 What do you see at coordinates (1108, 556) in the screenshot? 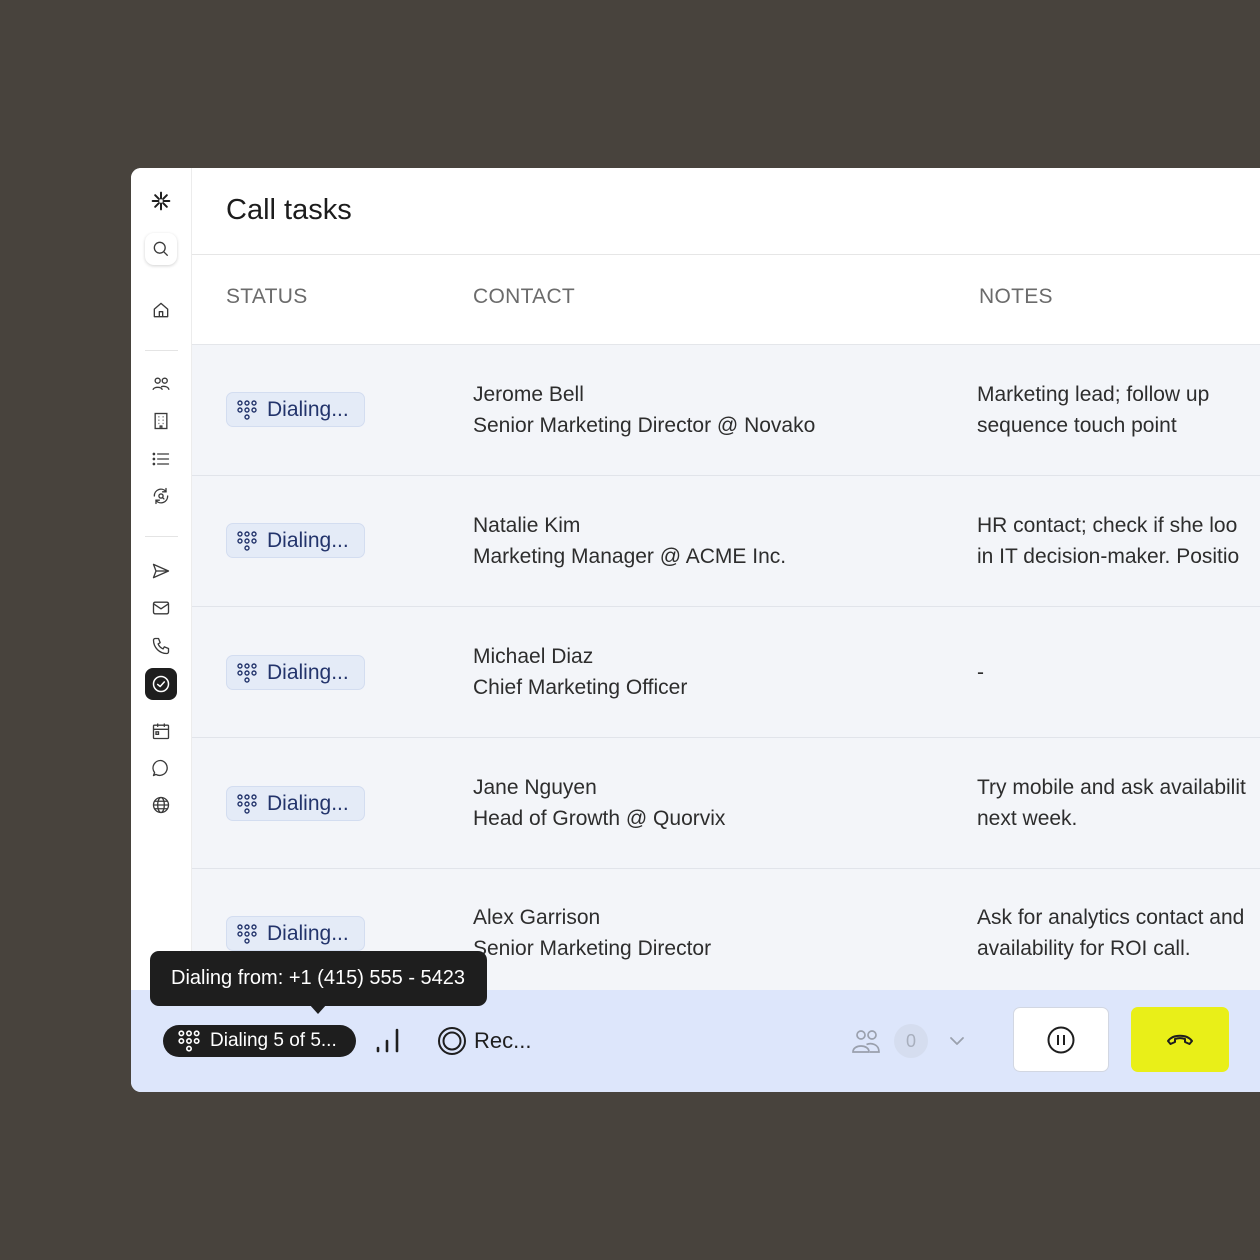
I see `notes-line: in IT decision-maker. Positio` at bounding box center [1108, 556].